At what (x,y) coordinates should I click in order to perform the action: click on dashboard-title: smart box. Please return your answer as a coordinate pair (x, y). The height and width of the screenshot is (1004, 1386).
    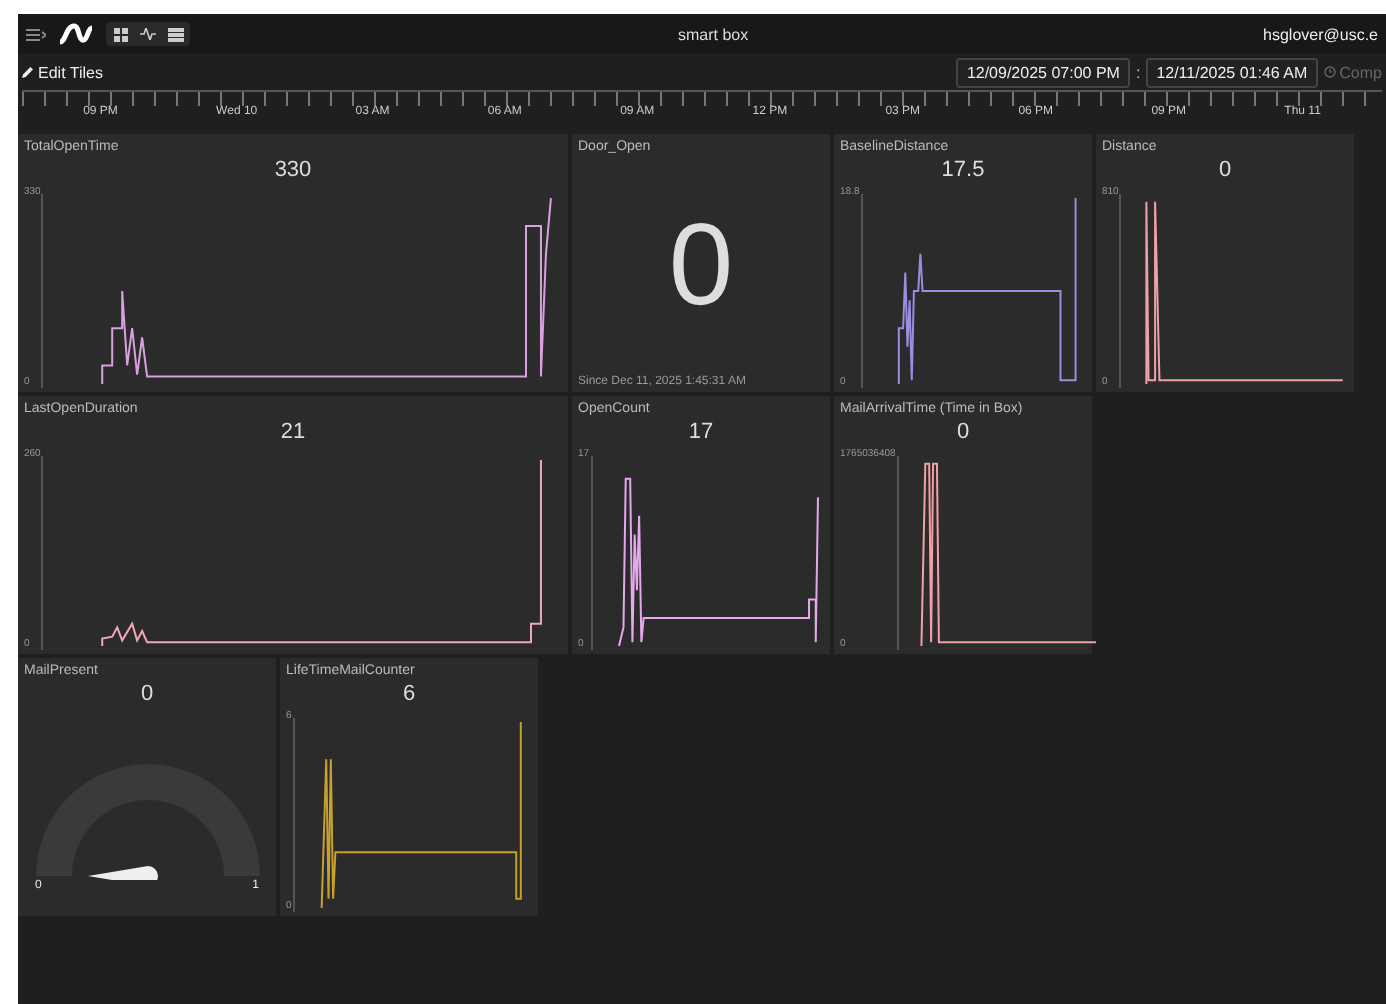
    Looking at the image, I should click on (714, 34).